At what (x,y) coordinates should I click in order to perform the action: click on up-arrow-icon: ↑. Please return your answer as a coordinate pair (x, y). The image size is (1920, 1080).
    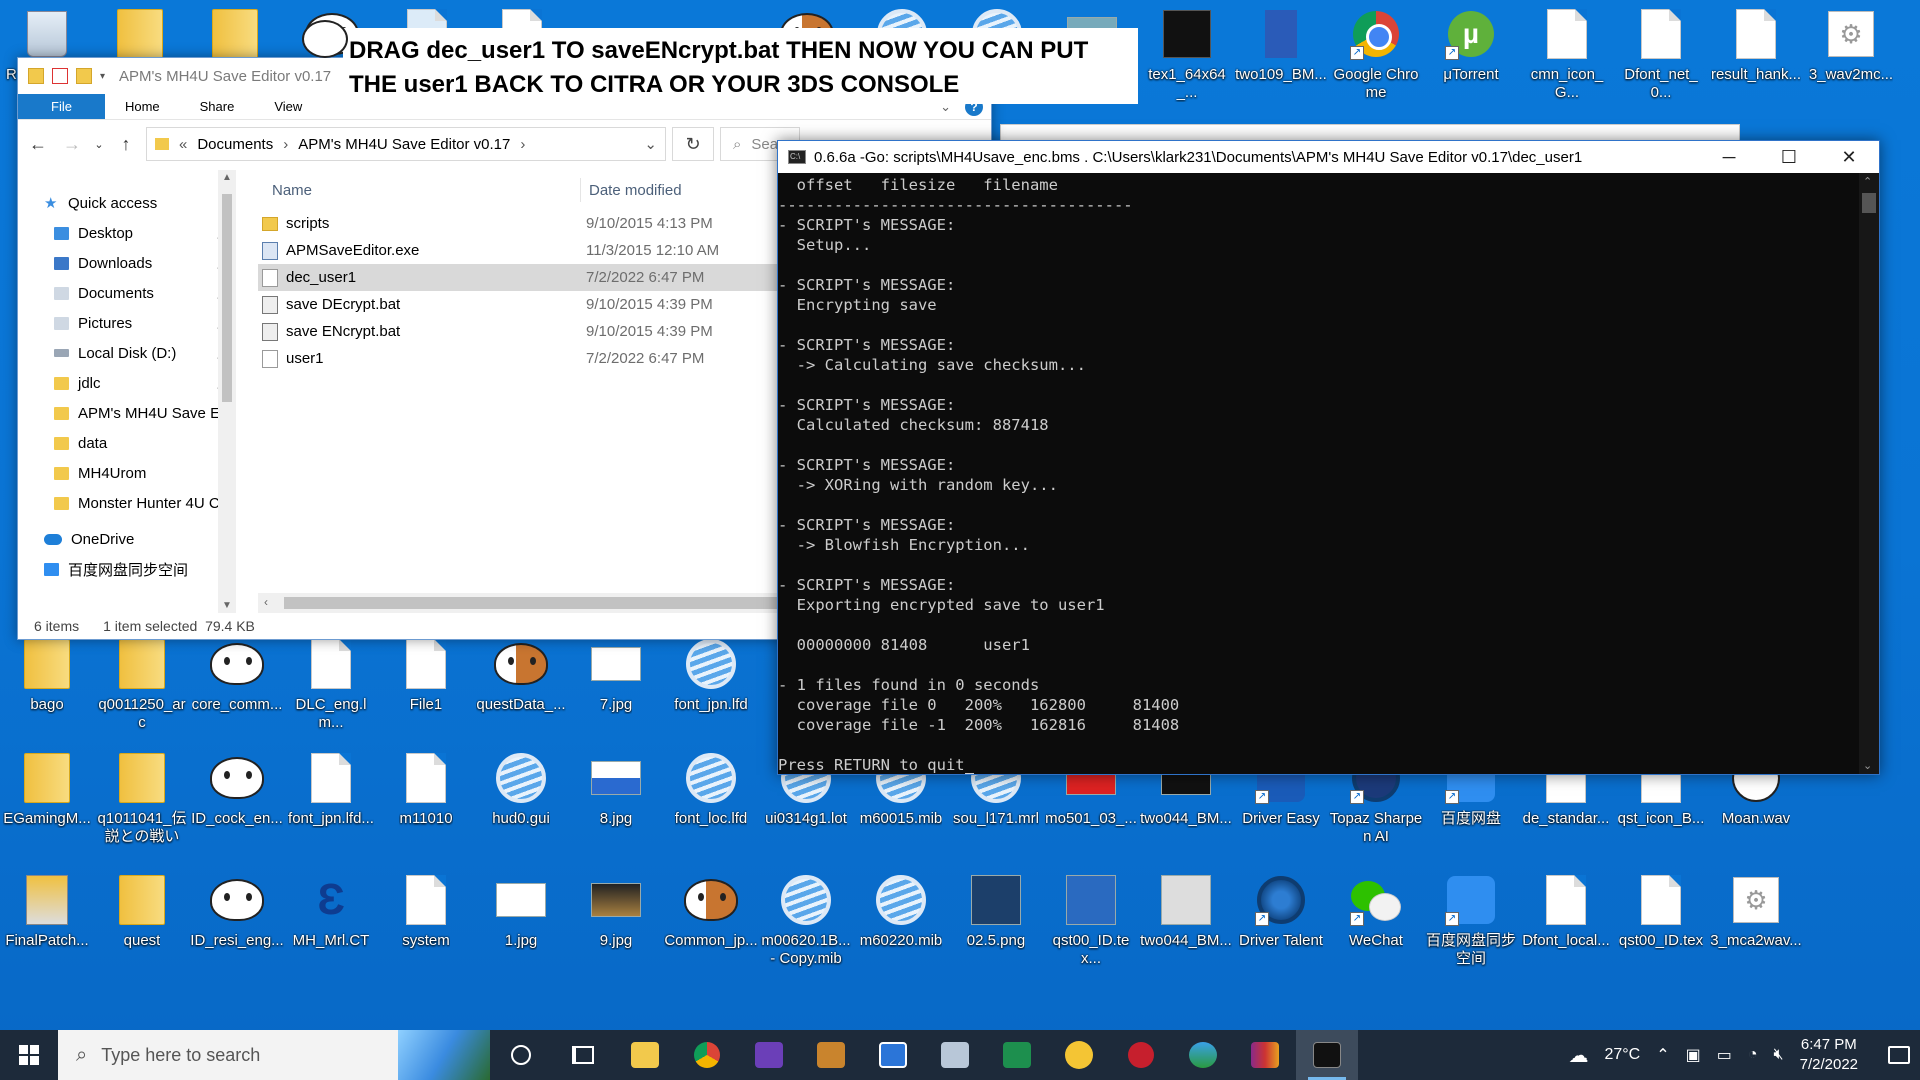
    Looking at the image, I should click on (126, 144).